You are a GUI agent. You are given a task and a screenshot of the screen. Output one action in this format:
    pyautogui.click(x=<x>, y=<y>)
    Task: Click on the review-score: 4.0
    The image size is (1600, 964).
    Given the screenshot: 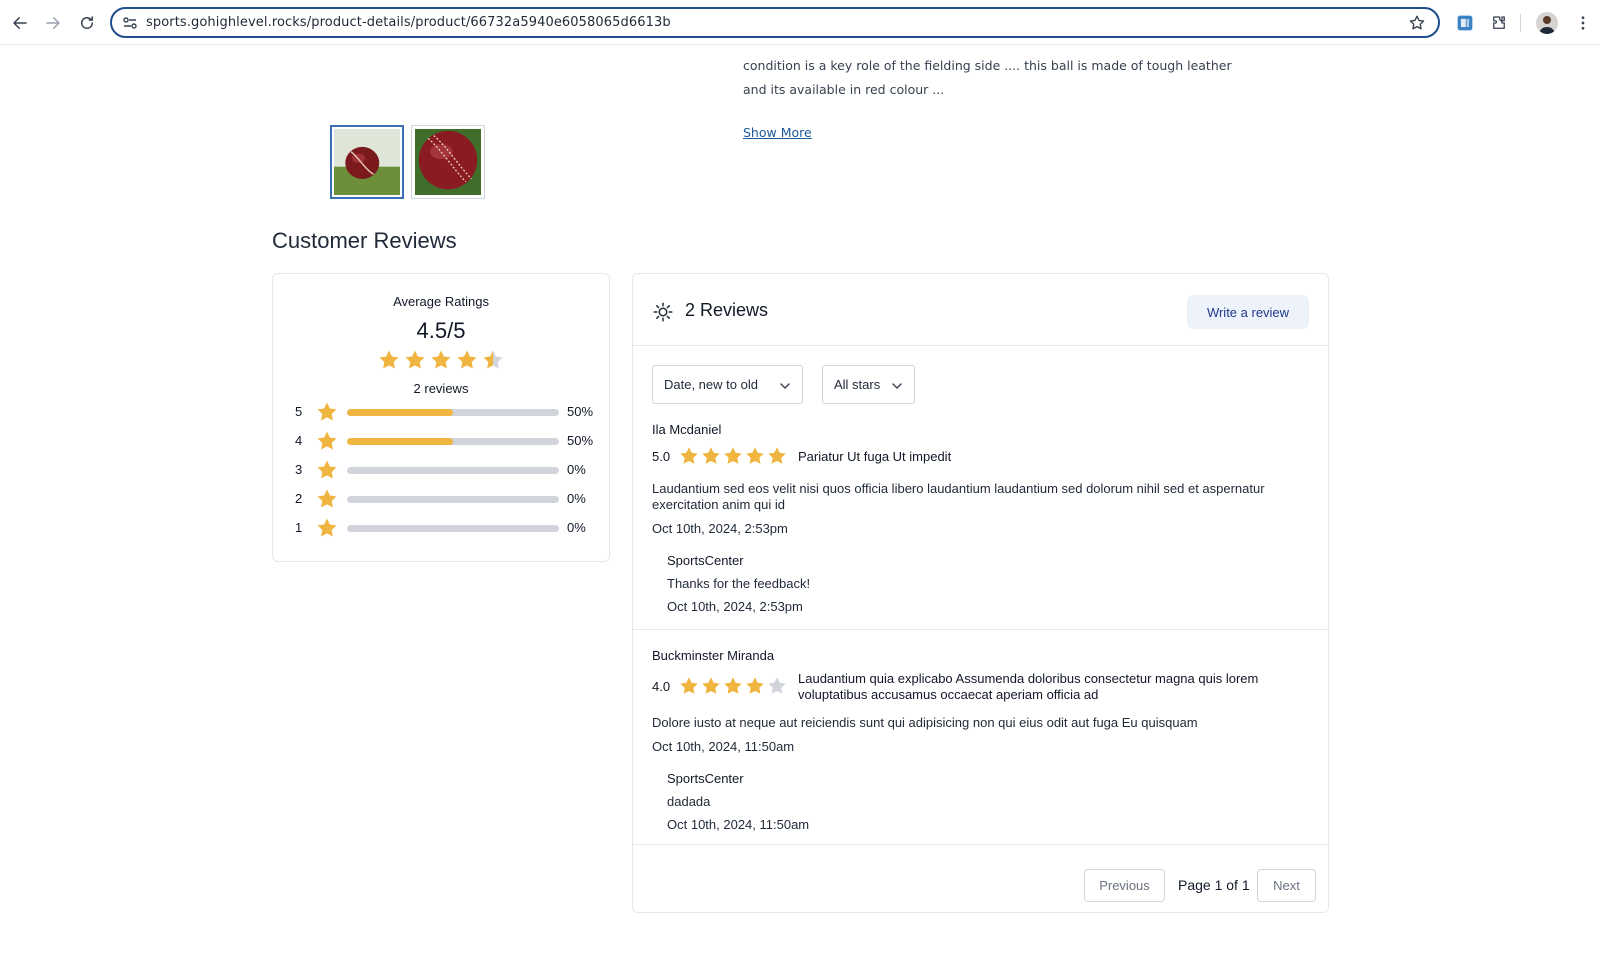 What is the action you would take?
    pyautogui.click(x=661, y=686)
    